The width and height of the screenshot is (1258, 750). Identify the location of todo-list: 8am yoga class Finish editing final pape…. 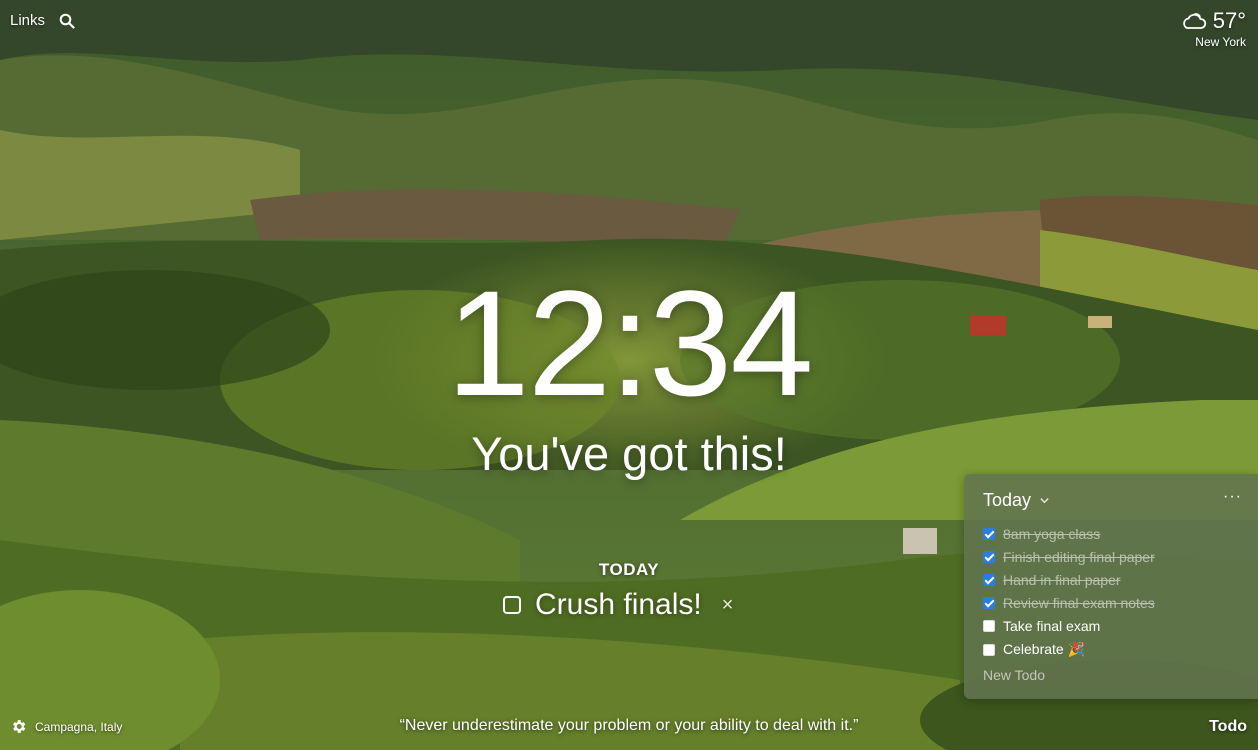
(1069, 591).